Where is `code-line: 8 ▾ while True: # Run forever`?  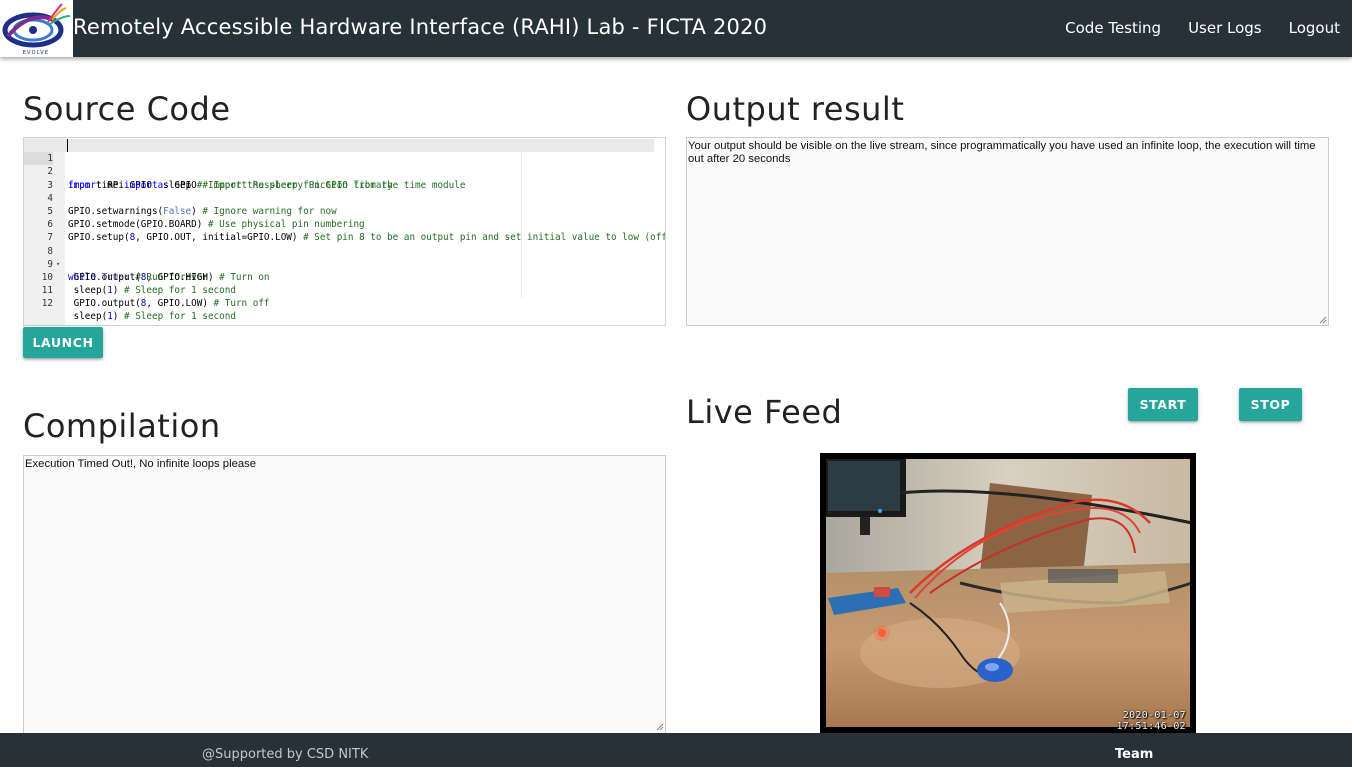
code-line: 8 ▾ while True: # Run forever is located at coordinates (344, 257).